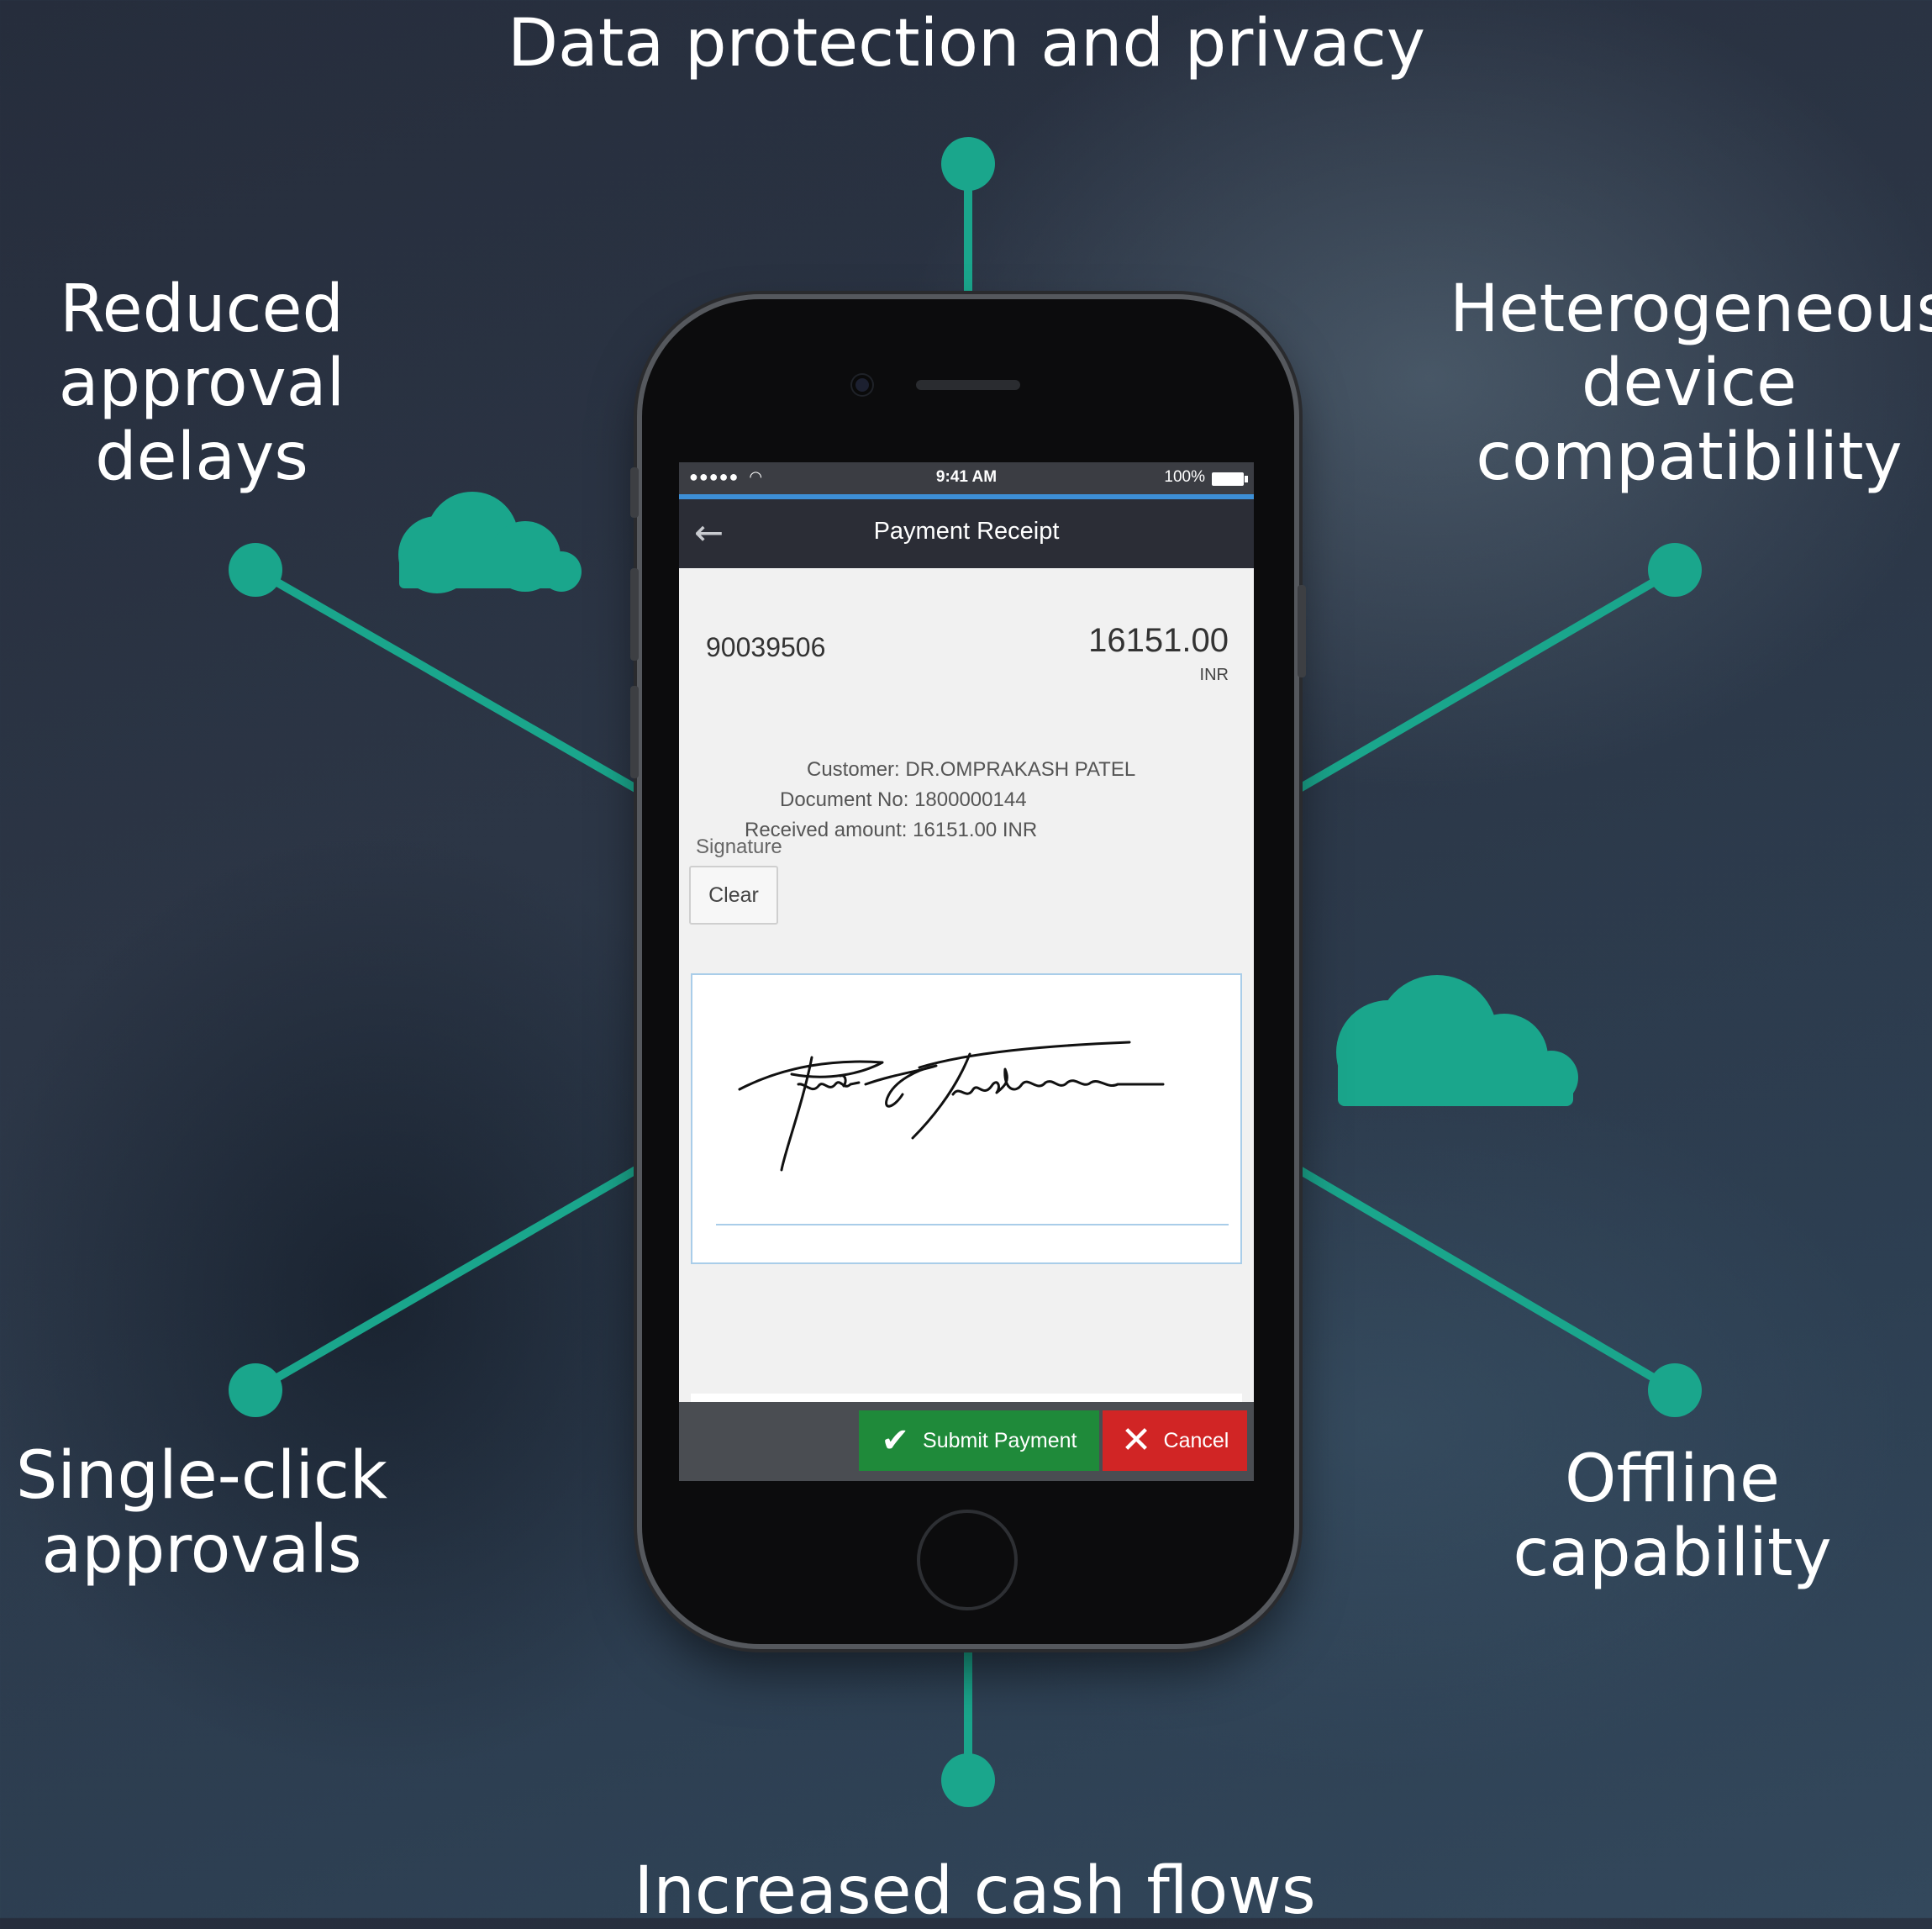 Image resolution: width=1932 pixels, height=1929 pixels. What do you see at coordinates (634, 614) in the screenshot?
I see `volume-up-button` at bounding box center [634, 614].